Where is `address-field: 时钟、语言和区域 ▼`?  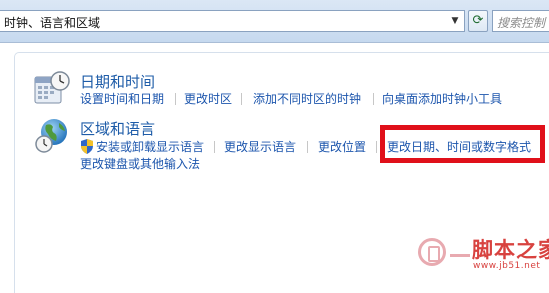 address-field: 时钟、语言和区域 ▼ is located at coordinates (232, 21).